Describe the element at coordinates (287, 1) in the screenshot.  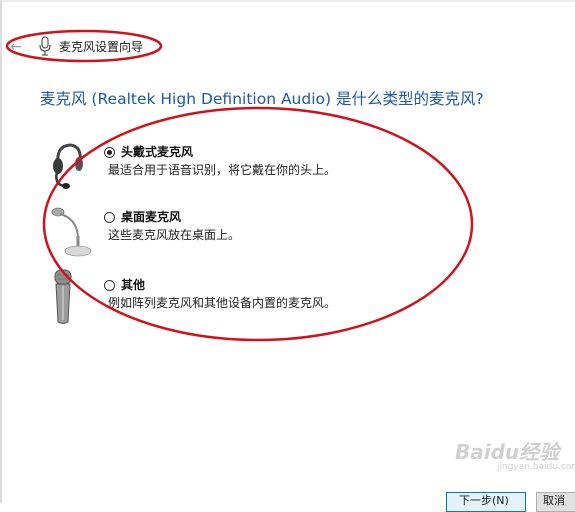
I see `window-top-edge` at that location.